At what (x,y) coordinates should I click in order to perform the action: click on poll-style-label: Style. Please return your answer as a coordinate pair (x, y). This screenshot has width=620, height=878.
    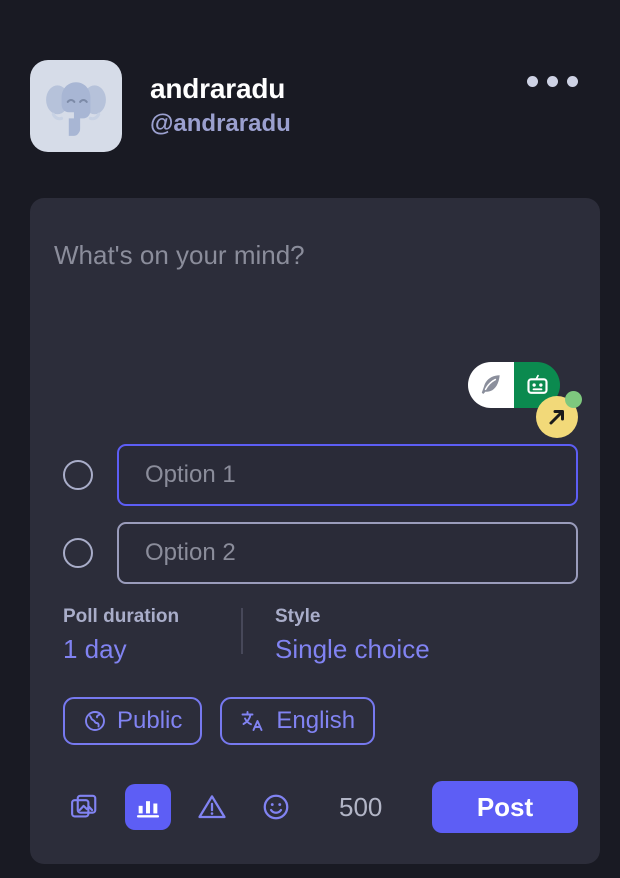
    Looking at the image, I should click on (298, 616).